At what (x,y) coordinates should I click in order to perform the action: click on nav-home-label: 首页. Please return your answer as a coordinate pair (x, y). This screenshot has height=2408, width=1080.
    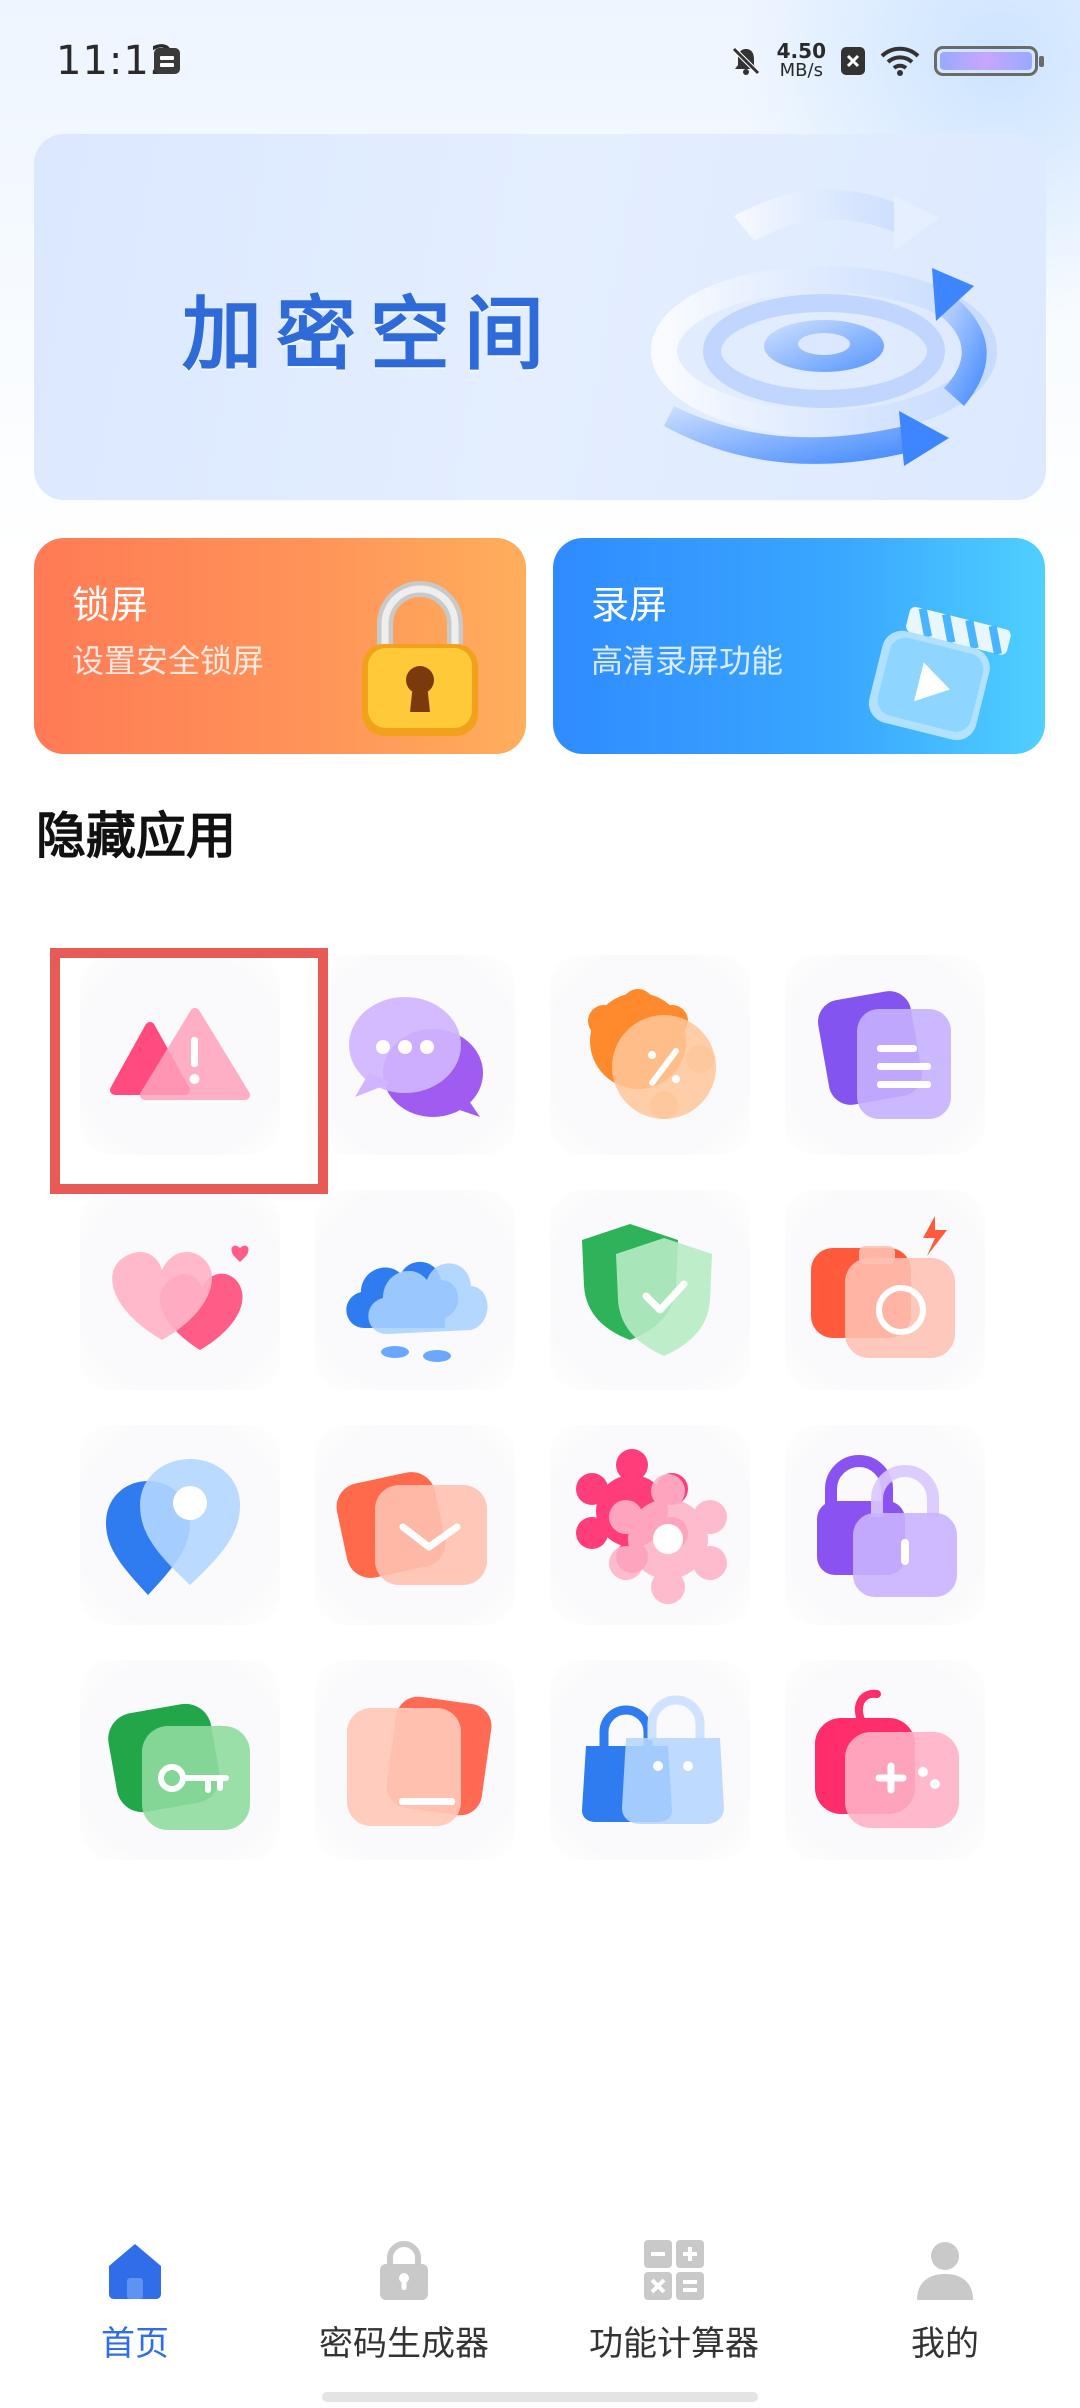
    Looking at the image, I should click on (135, 2344).